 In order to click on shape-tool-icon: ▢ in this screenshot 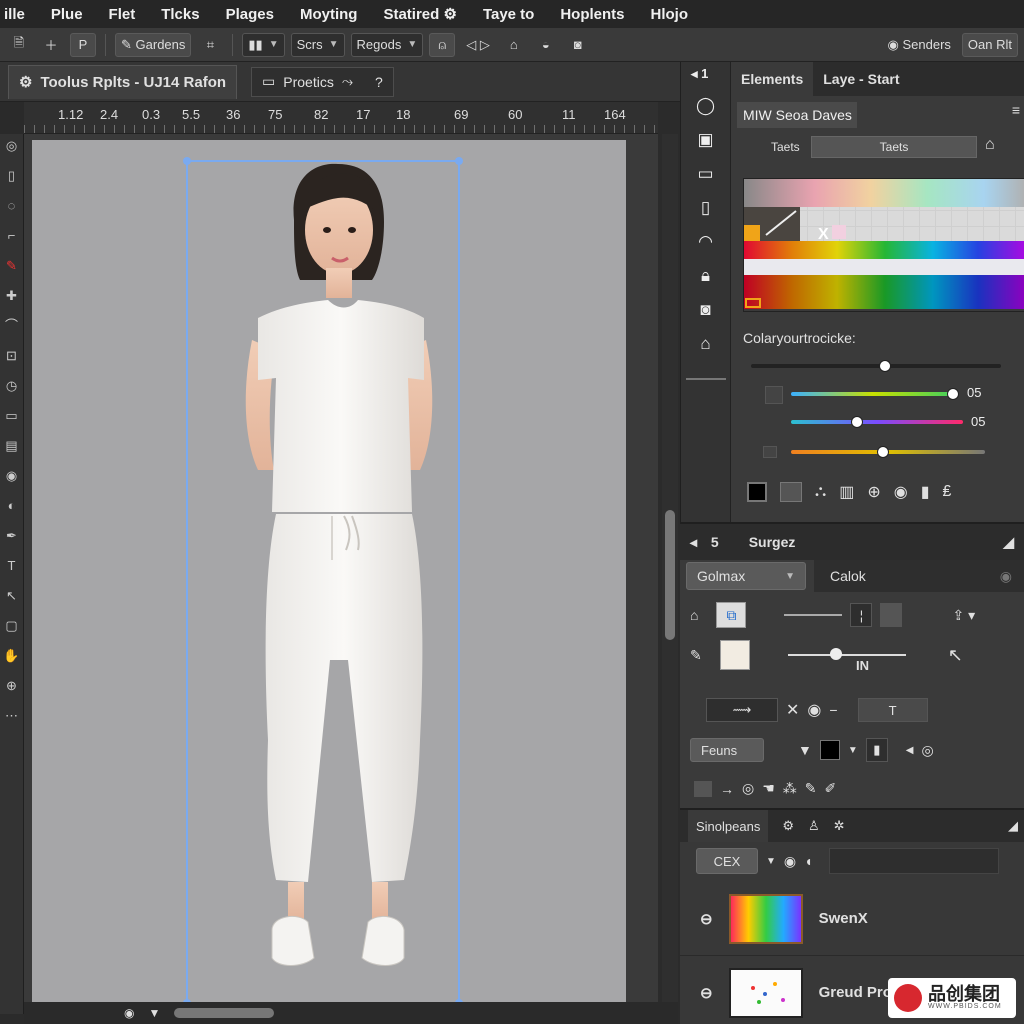, I will do `click(11, 626)`.